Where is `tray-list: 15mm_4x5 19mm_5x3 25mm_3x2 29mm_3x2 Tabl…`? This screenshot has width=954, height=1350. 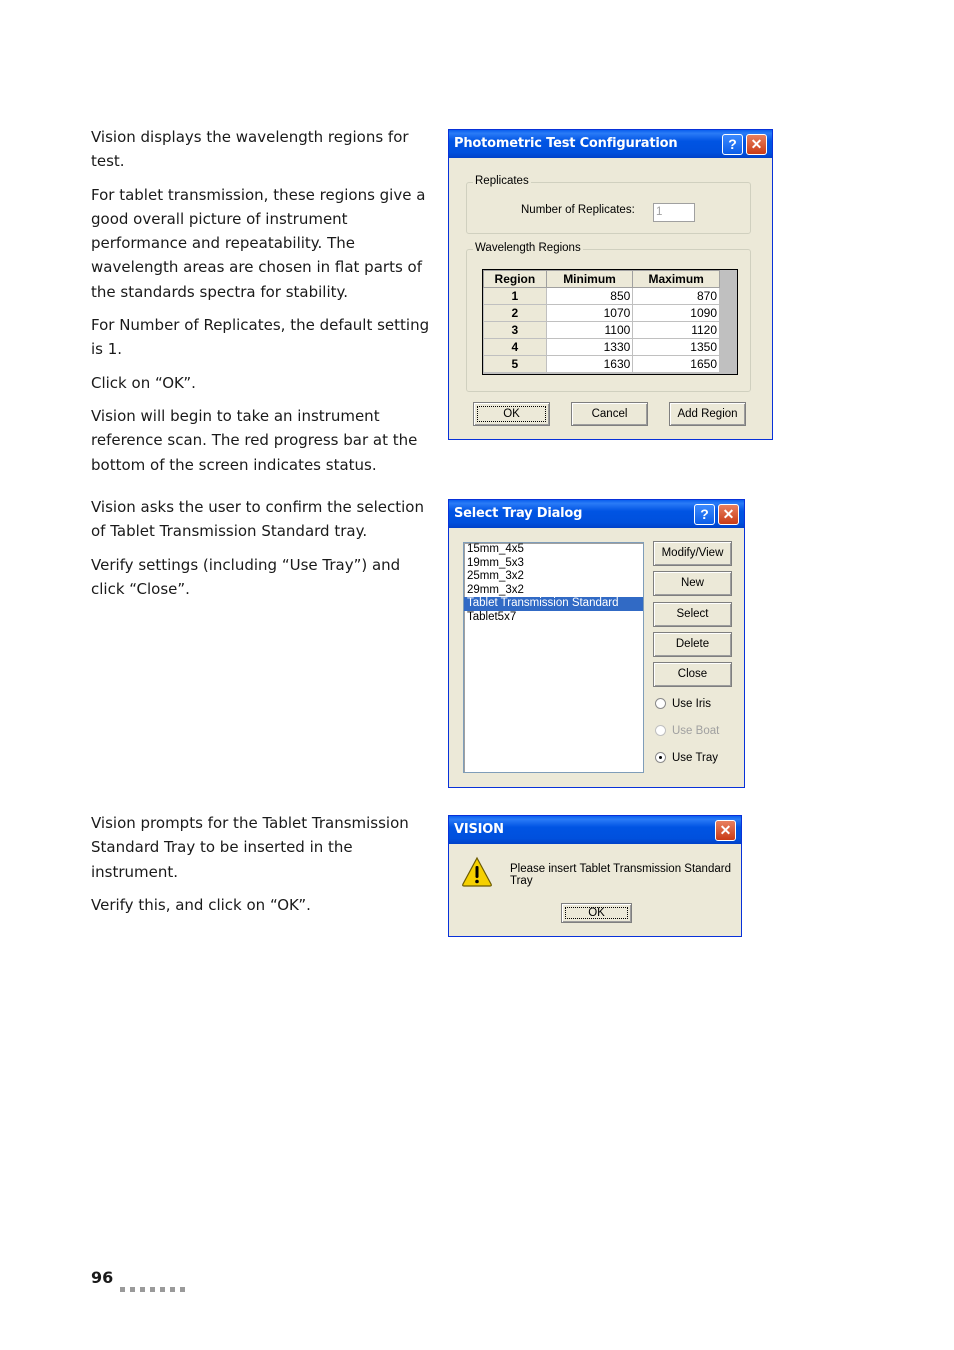
tray-list: 15mm_4x5 19mm_5x3 25mm_3x2 29mm_3x2 Tabl… is located at coordinates (553, 657).